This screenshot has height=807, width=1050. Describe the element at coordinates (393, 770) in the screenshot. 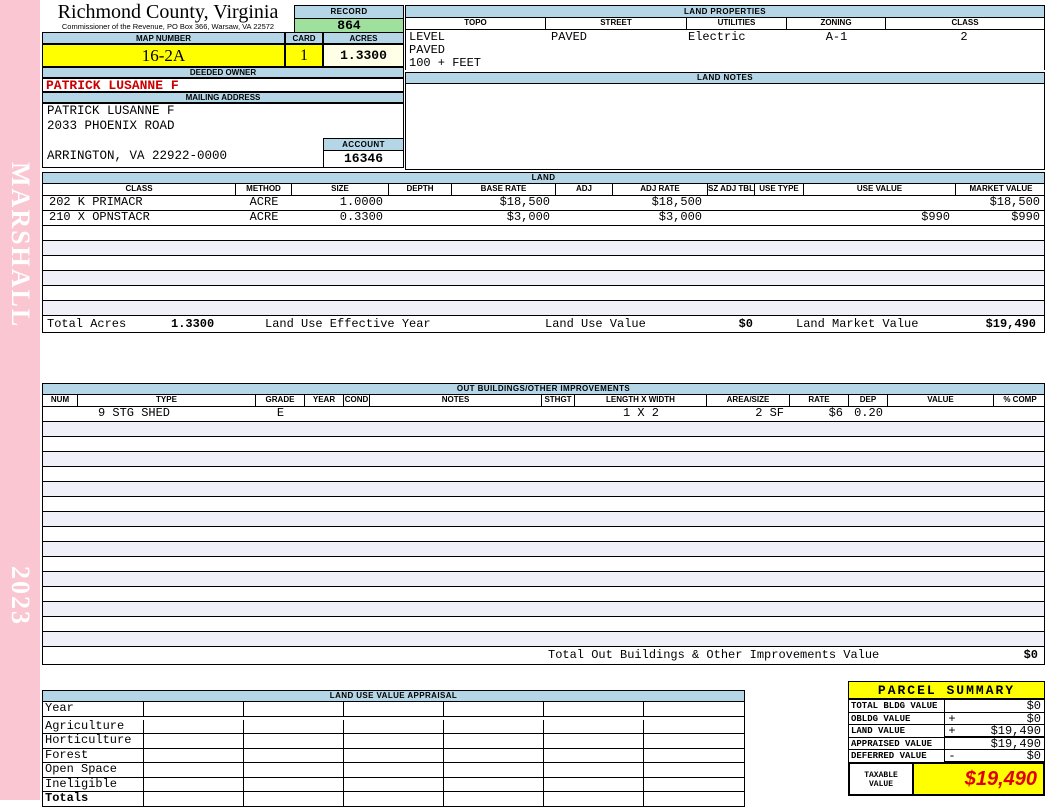

I see `appraisal-row: Open Space` at that location.